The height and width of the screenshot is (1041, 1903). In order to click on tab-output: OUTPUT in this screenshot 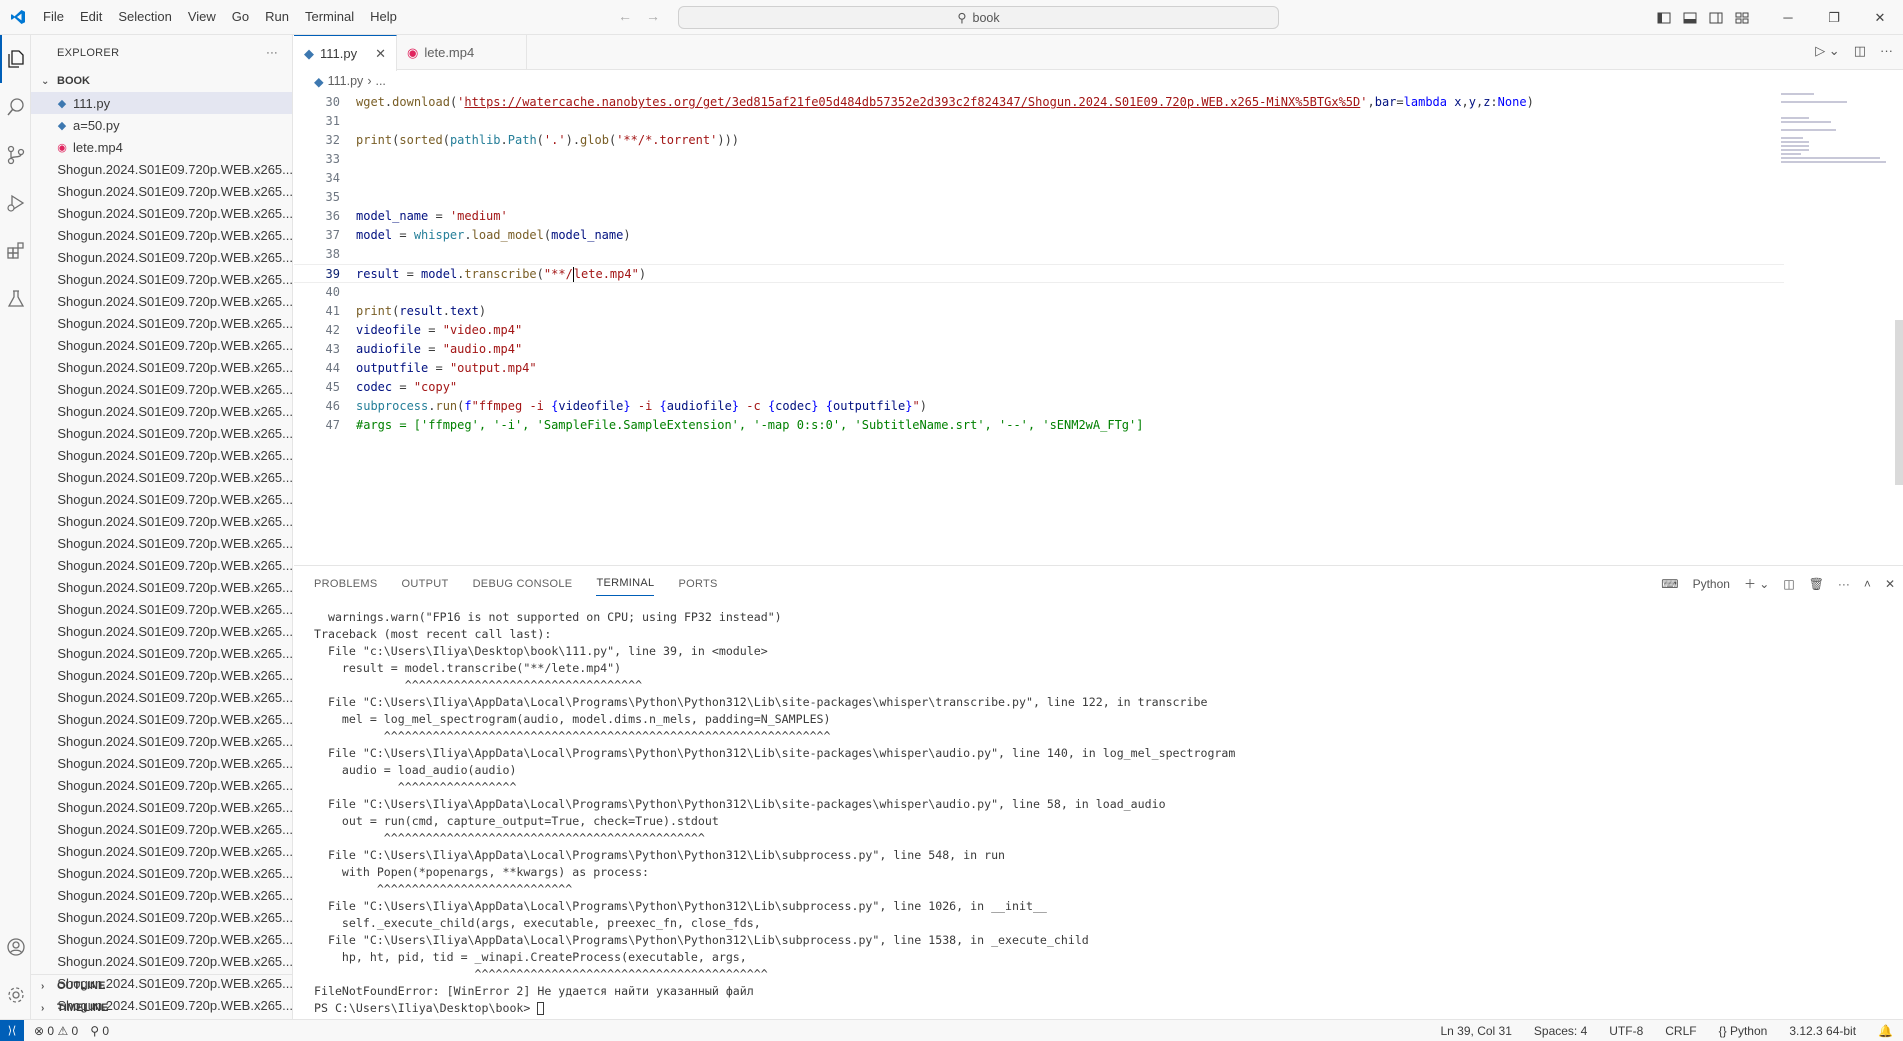, I will do `click(425, 583)`.